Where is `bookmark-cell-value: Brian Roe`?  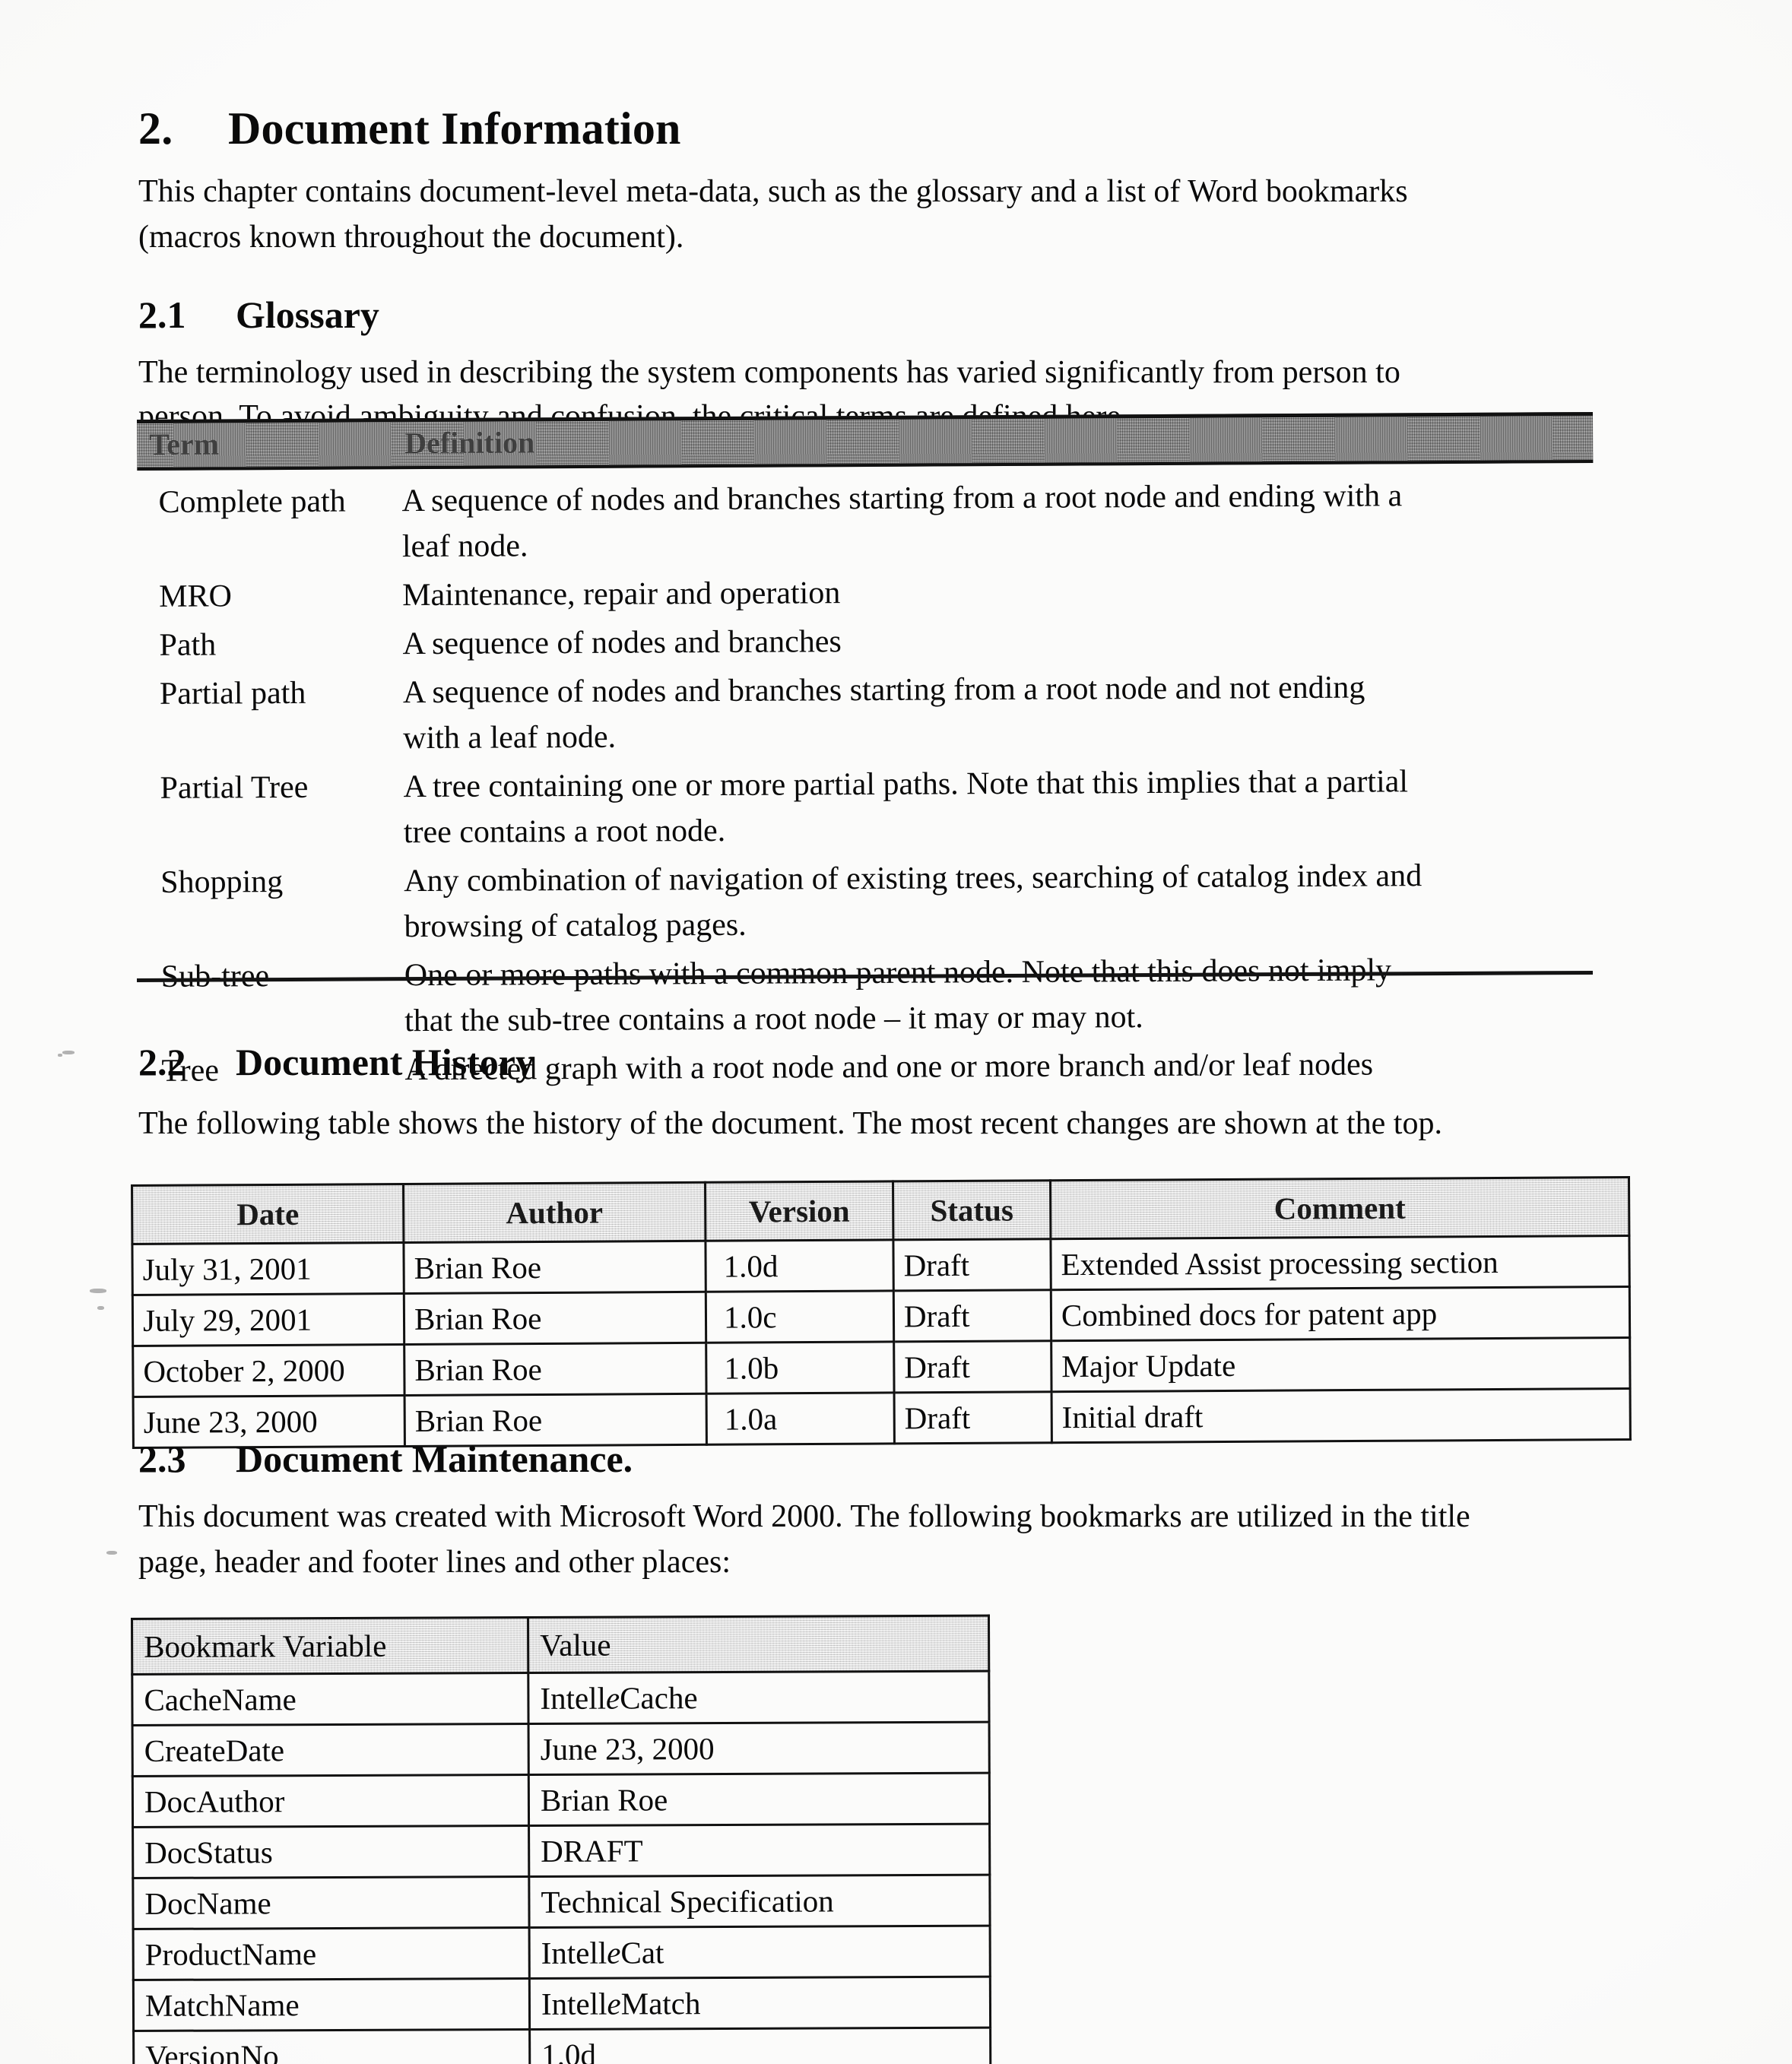 bookmark-cell-value: Brian Roe is located at coordinates (759, 1799).